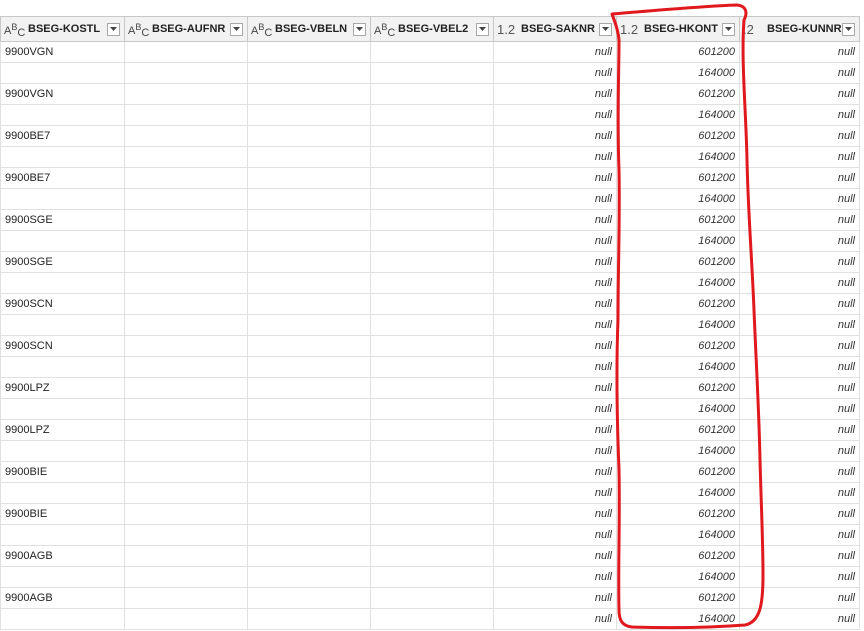 The width and height of the screenshot is (864, 631). What do you see at coordinates (62, 472) in the screenshot?
I see `cell-bseg-kostl: 9900BIE` at bounding box center [62, 472].